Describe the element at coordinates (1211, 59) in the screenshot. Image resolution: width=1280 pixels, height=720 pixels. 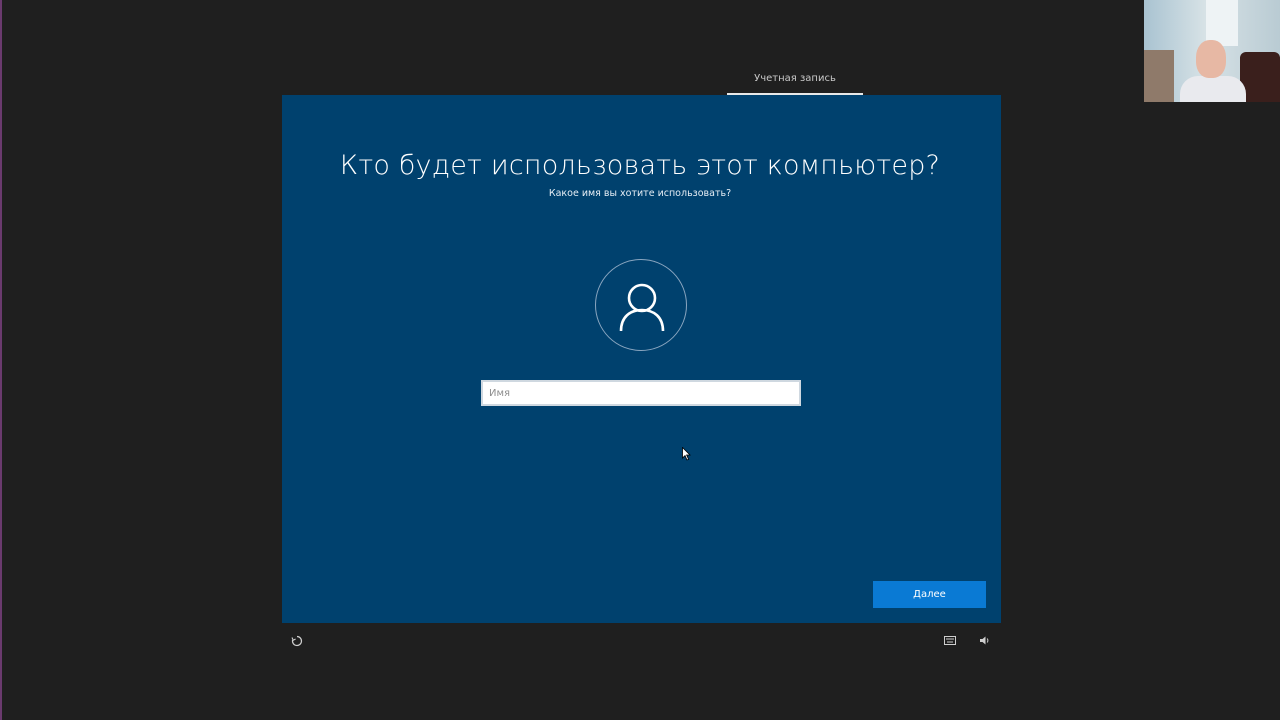
I see `webcam-person-head` at that location.